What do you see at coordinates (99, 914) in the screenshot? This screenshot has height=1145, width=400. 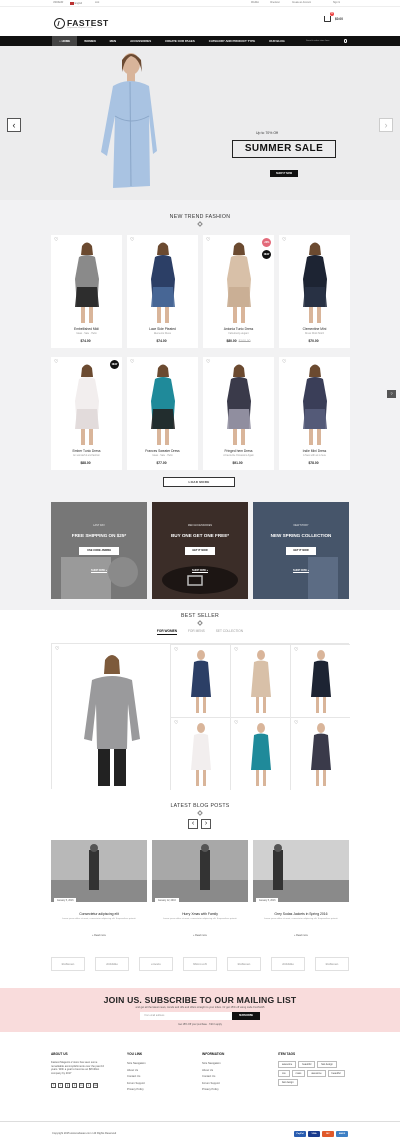 I see `blog-post-title: Consectetur adipiscing elit` at bounding box center [99, 914].